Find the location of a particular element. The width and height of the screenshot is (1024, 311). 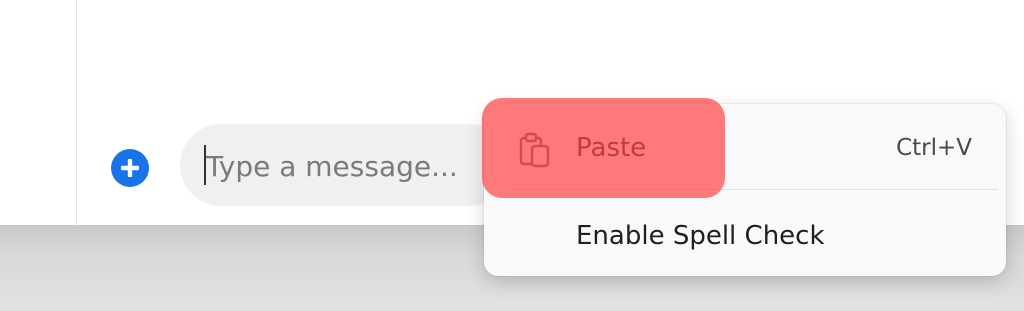

menu-separator is located at coordinates (755, 189).